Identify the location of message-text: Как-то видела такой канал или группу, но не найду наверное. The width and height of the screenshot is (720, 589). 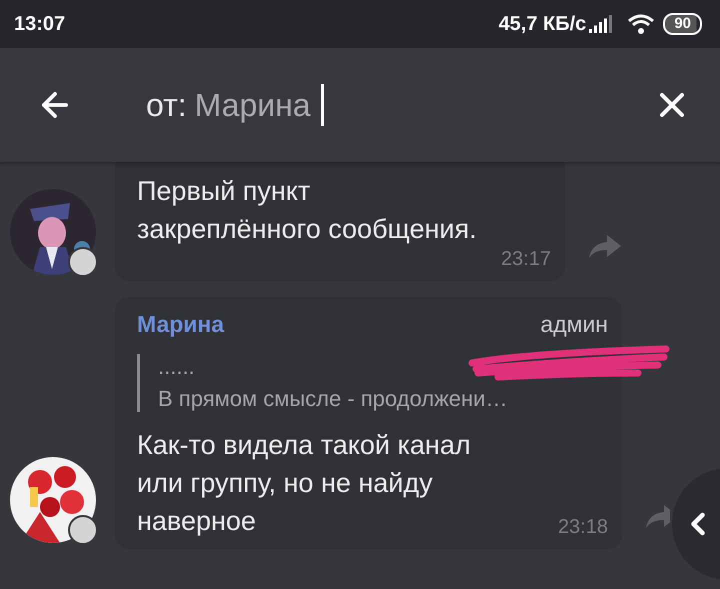
(304, 483).